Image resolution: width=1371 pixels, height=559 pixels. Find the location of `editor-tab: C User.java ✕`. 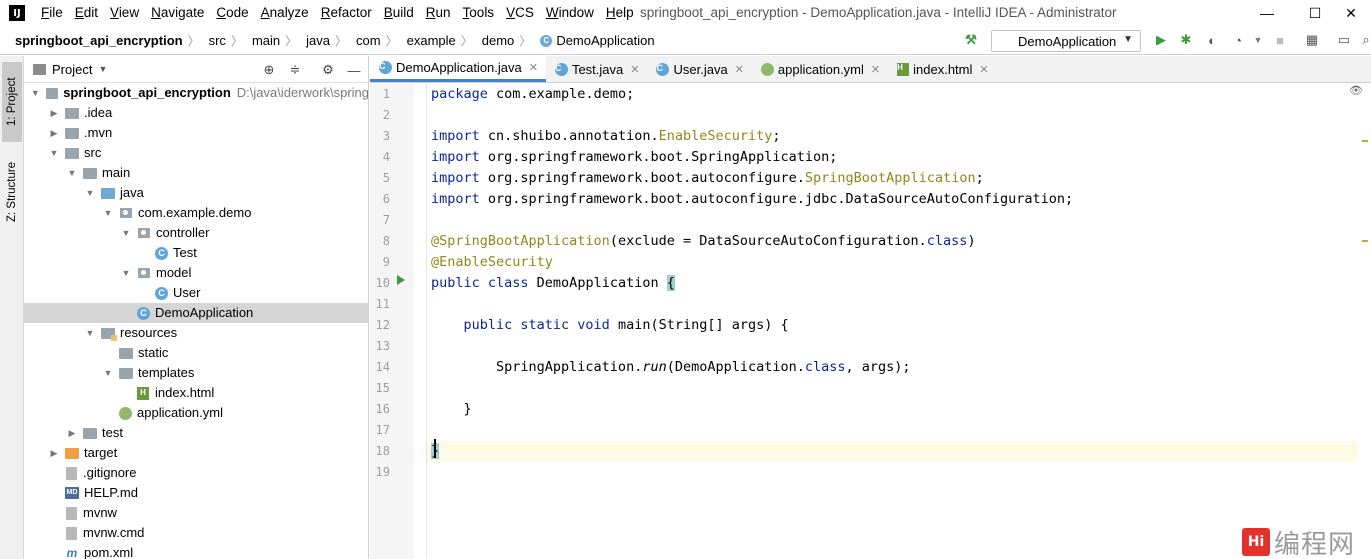

editor-tab: C User.java ✕ is located at coordinates (699, 69).